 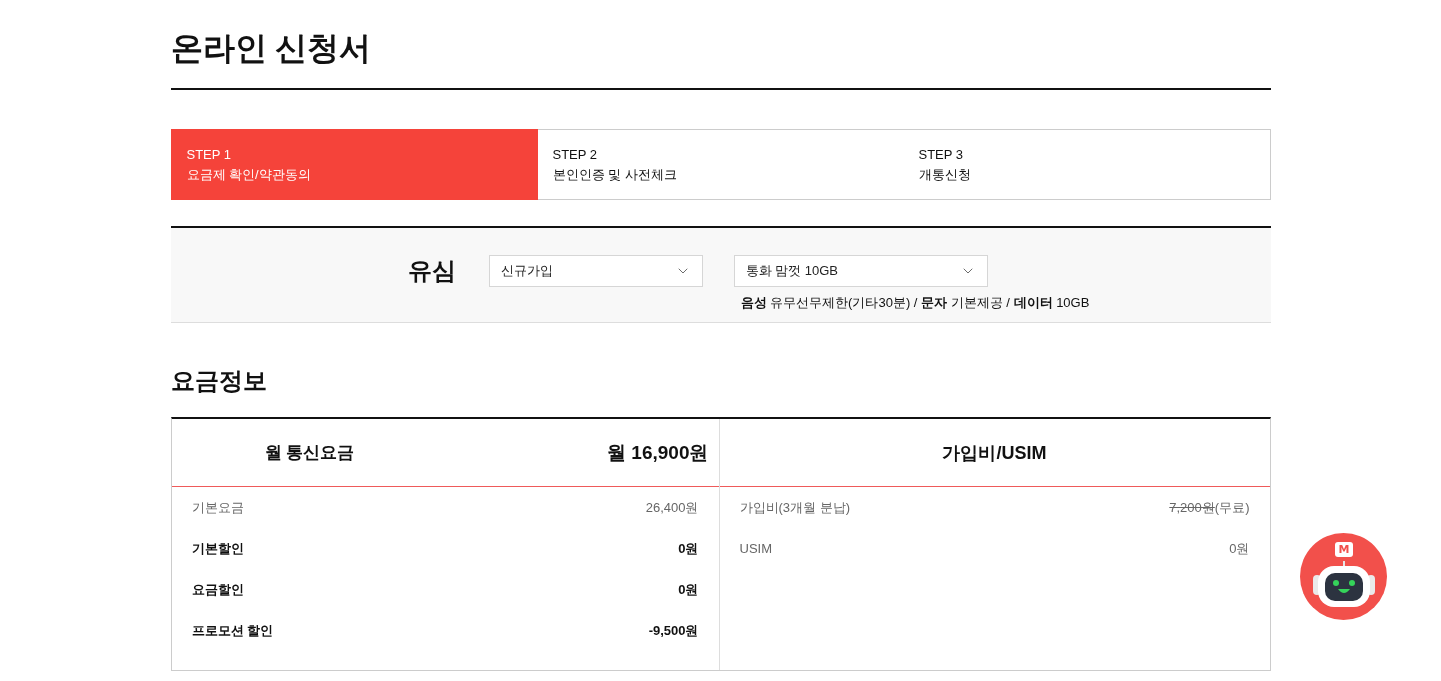 What do you see at coordinates (673, 630) in the screenshot?
I see `fee-value: -9,500원` at bounding box center [673, 630].